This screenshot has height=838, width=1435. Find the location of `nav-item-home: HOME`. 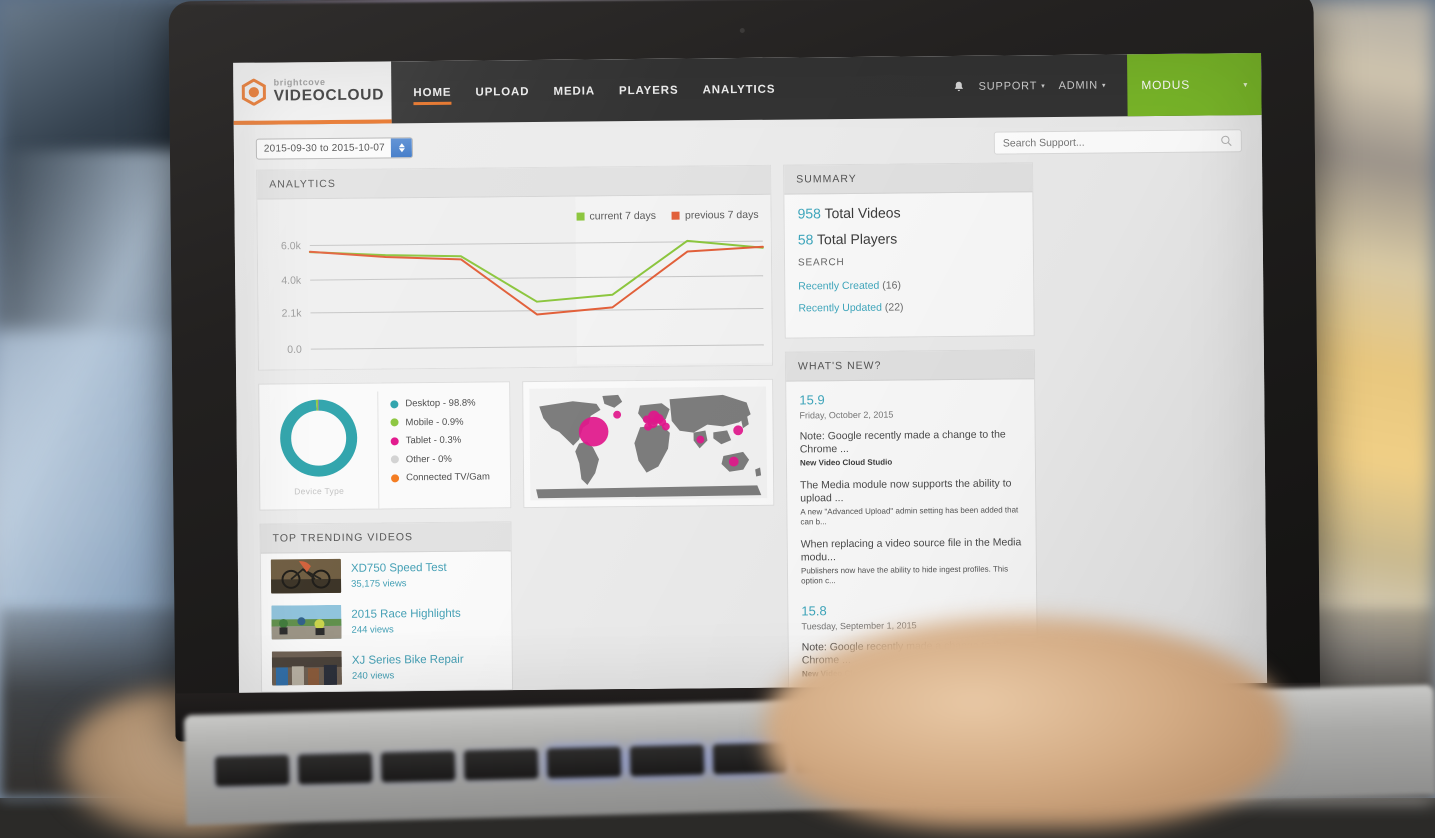

nav-item-home: HOME is located at coordinates (432, 91).